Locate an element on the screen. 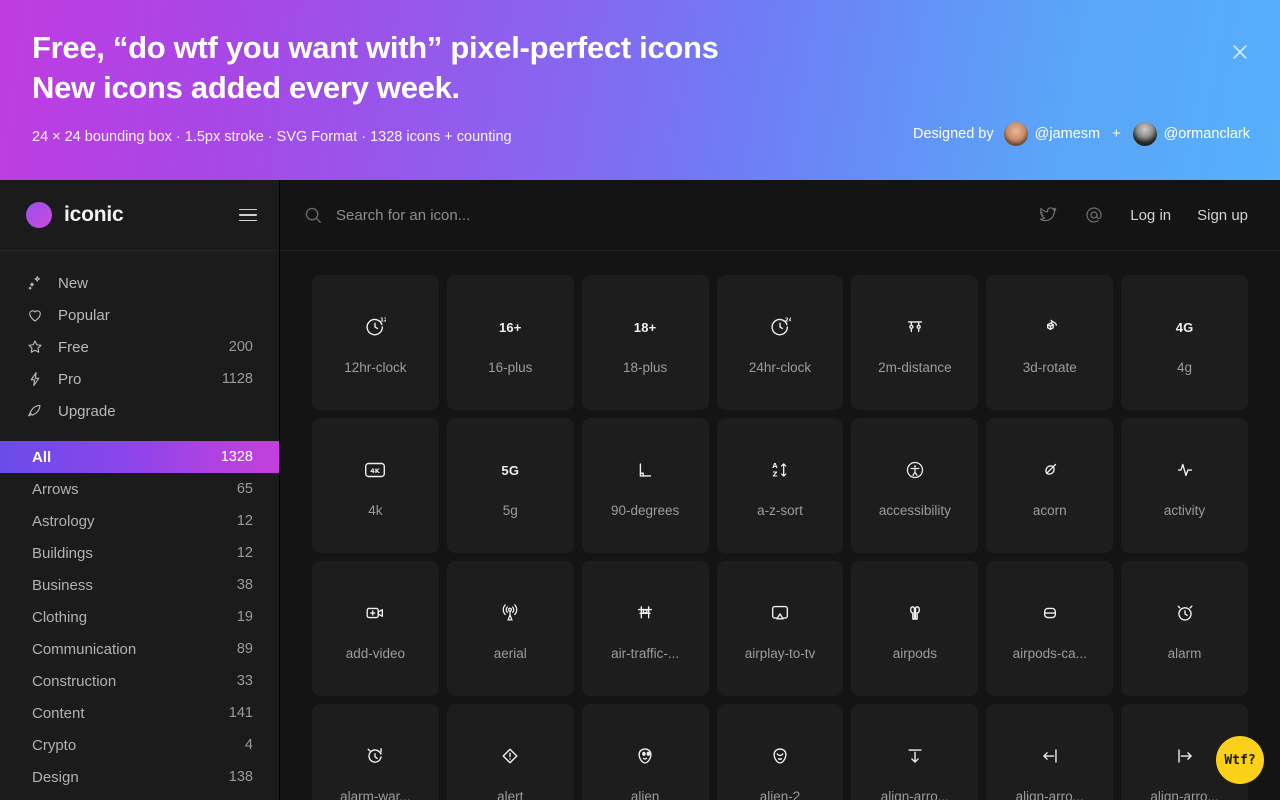  designer-1: @jamesm is located at coordinates (1051, 134).